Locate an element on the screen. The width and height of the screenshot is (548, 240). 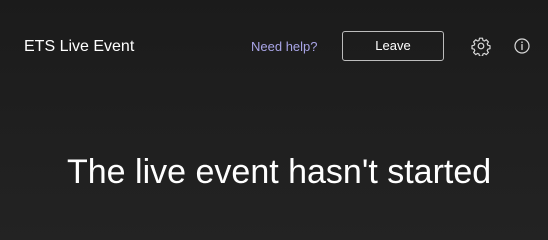
event-title: ETS Live Event is located at coordinates (79, 46).